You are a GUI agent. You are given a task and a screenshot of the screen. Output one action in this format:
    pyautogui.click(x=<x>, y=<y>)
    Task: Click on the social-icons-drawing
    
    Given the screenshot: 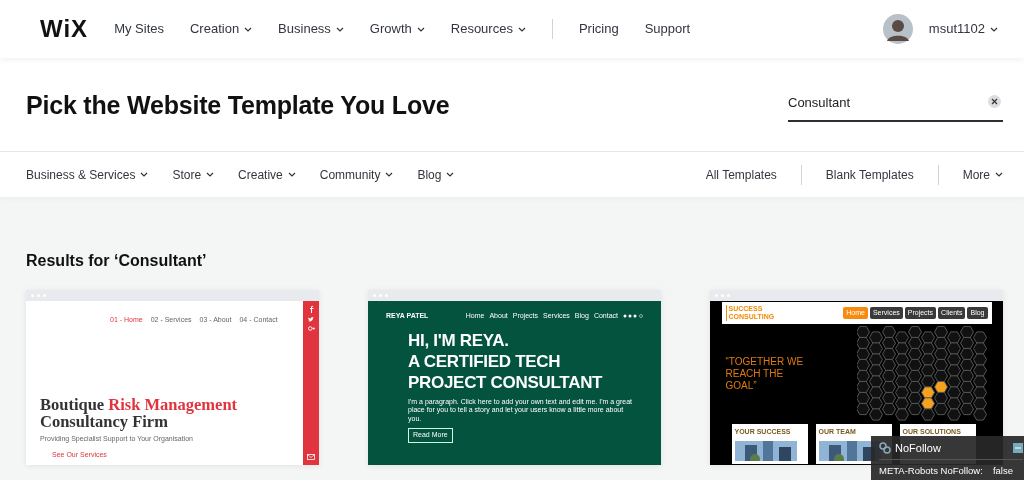 What is the action you would take?
    pyautogui.click(x=634, y=316)
    